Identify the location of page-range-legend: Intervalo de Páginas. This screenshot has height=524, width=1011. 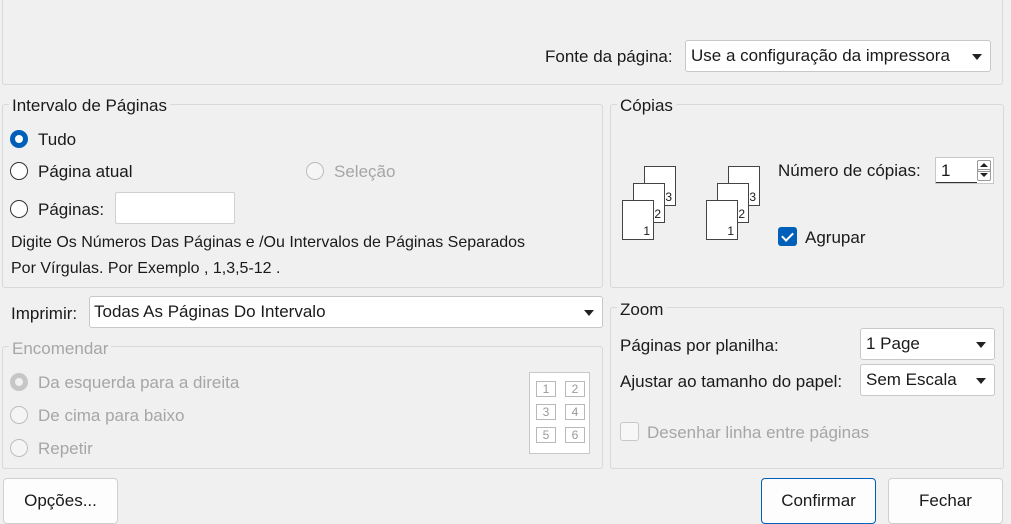
(89, 106).